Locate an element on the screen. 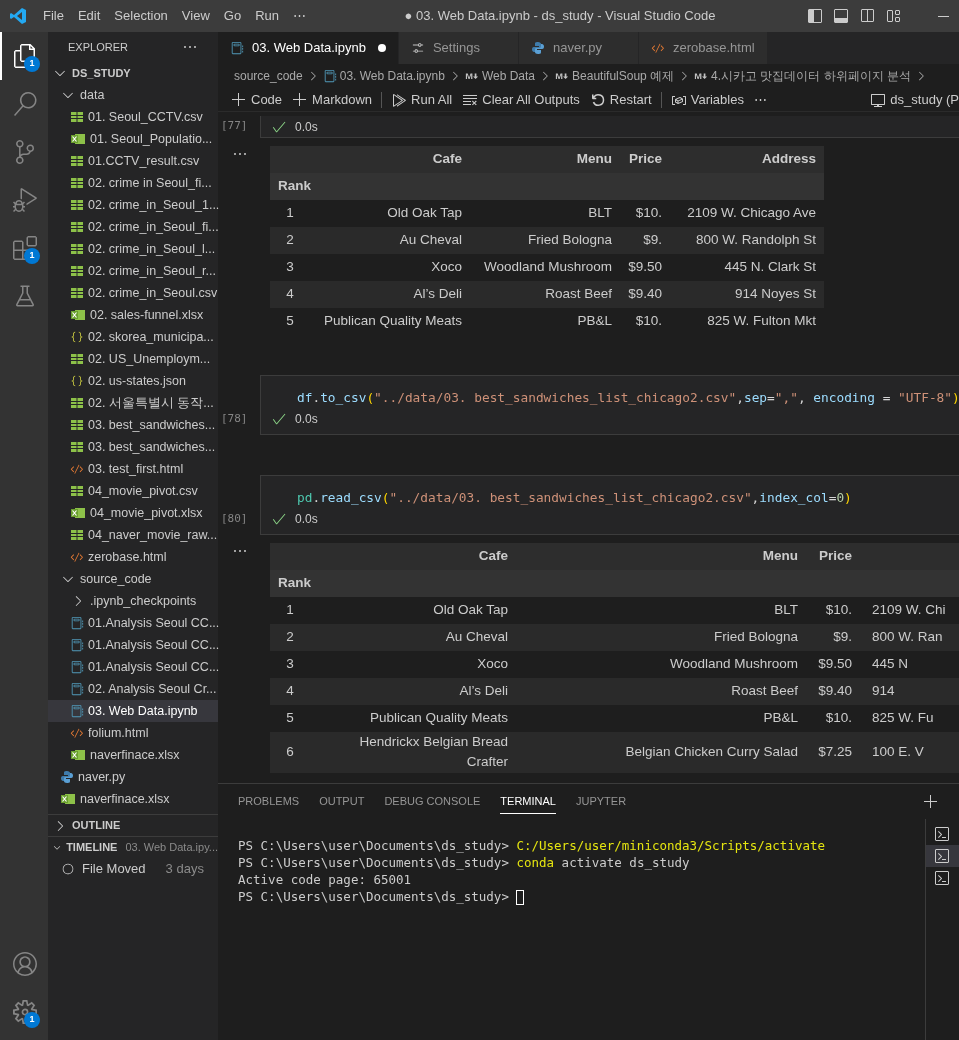 The height and width of the screenshot is (1040, 959). layout-icon is located at coordinates (893, 16).